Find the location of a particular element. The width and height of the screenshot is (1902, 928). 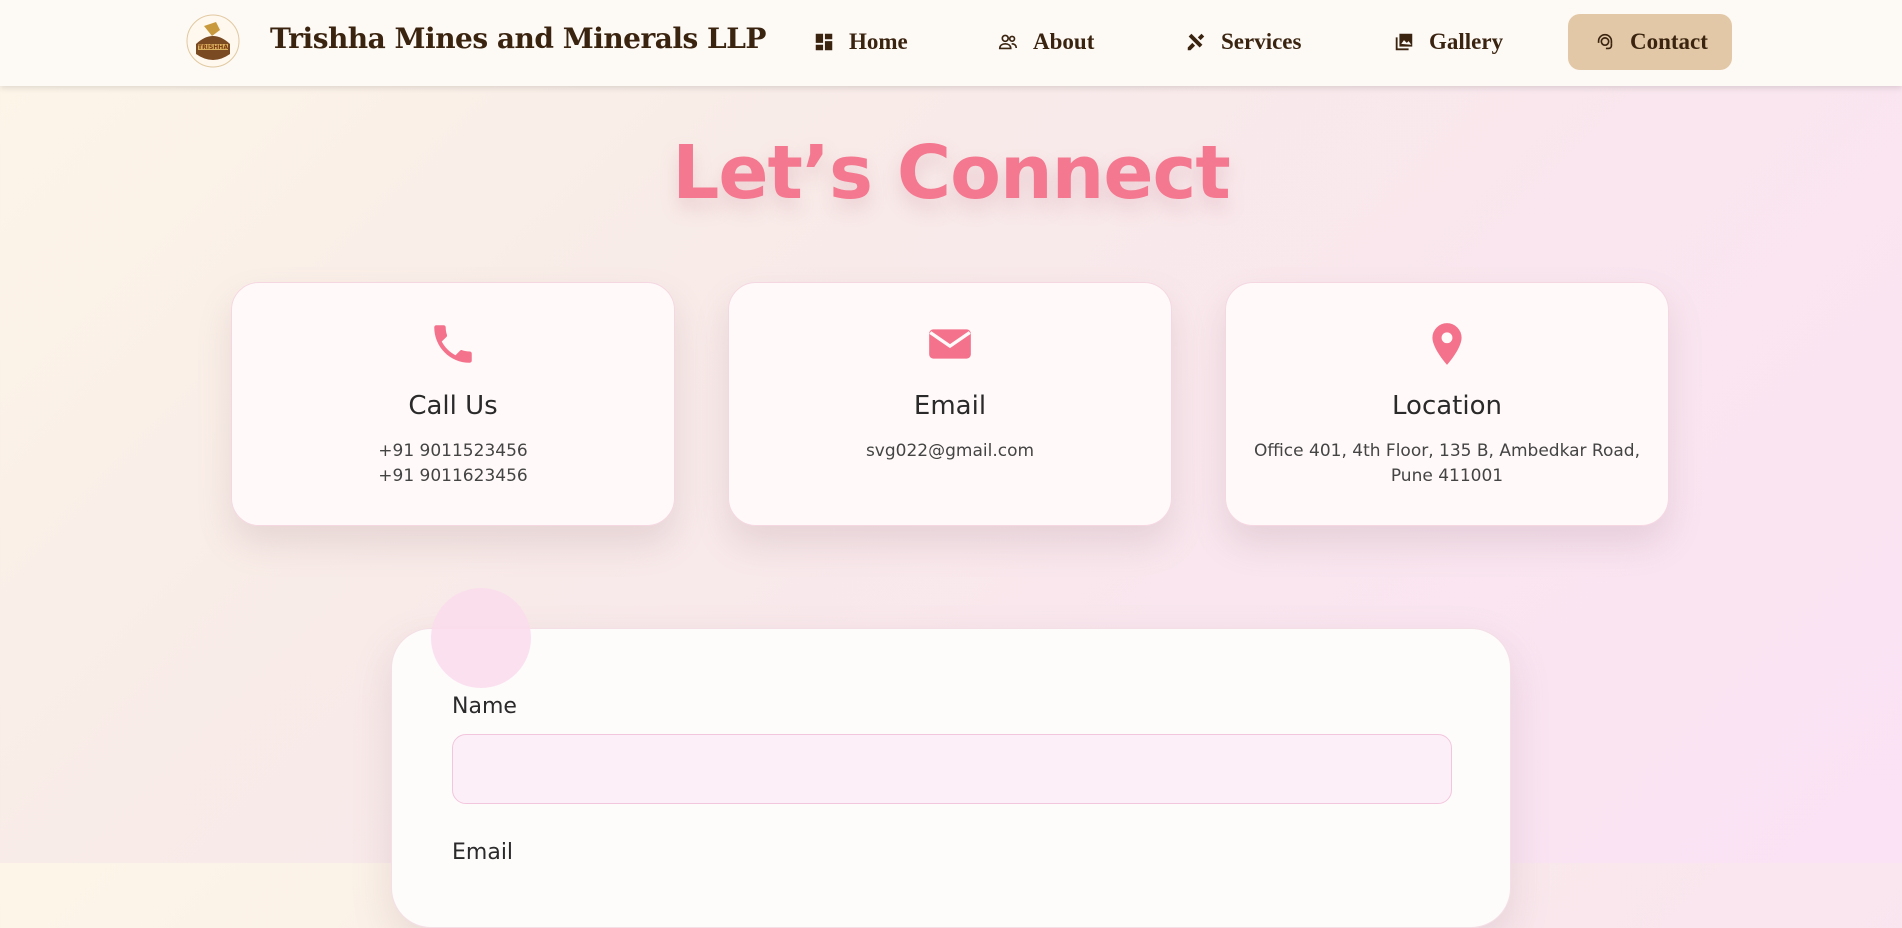

card-title: Email is located at coordinates (950, 406).